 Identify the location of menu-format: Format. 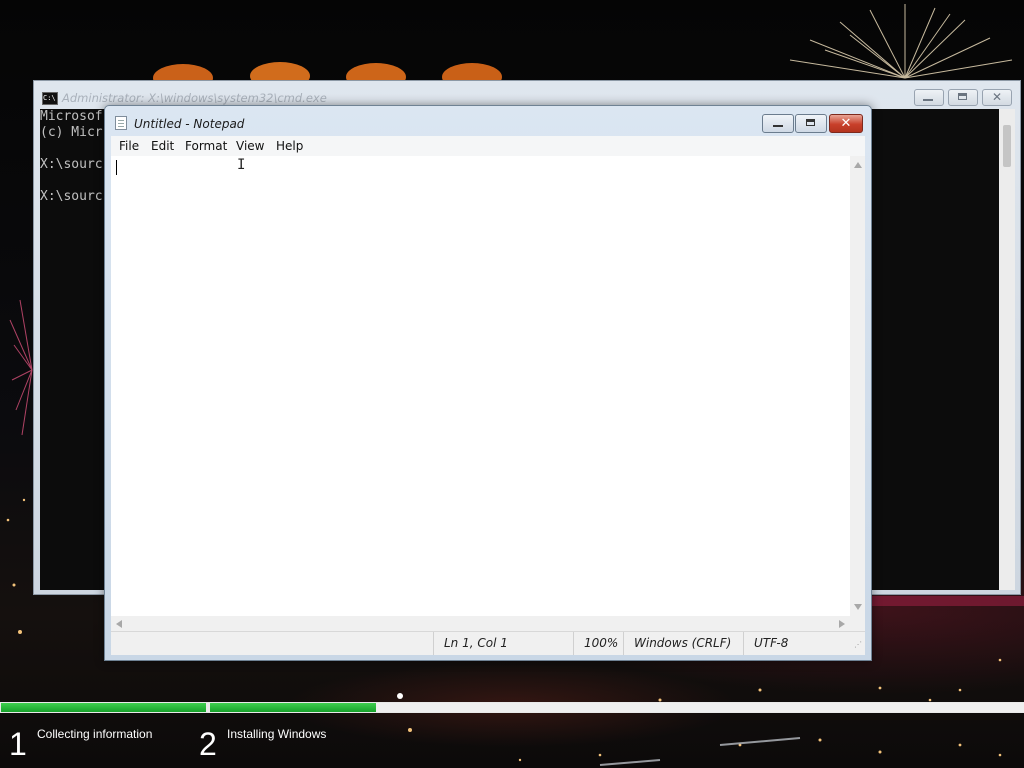
(206, 146).